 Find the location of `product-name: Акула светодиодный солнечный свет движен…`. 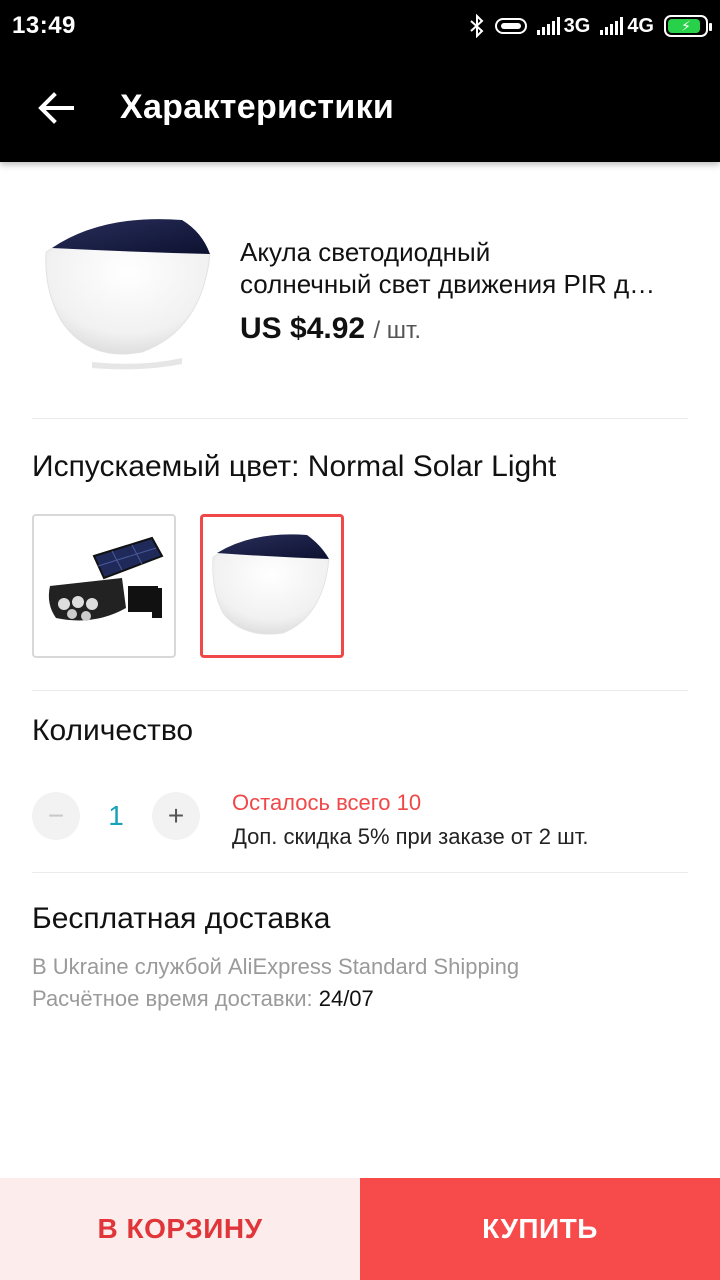

product-name: Акула светодиодный солнечный свет движен… is located at coordinates (448, 268).